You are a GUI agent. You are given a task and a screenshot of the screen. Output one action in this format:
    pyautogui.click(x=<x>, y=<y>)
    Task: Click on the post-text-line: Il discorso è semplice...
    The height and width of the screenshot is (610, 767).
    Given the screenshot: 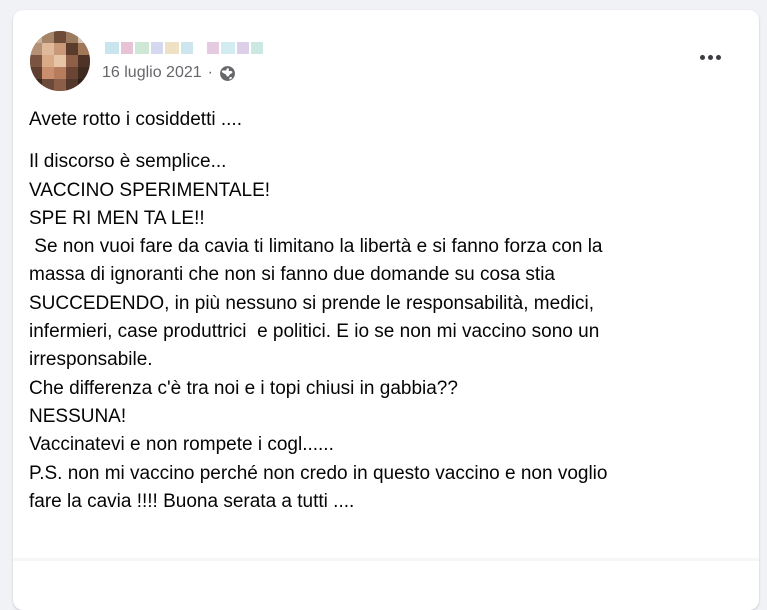 What is the action you would take?
    pyautogui.click(x=128, y=162)
    